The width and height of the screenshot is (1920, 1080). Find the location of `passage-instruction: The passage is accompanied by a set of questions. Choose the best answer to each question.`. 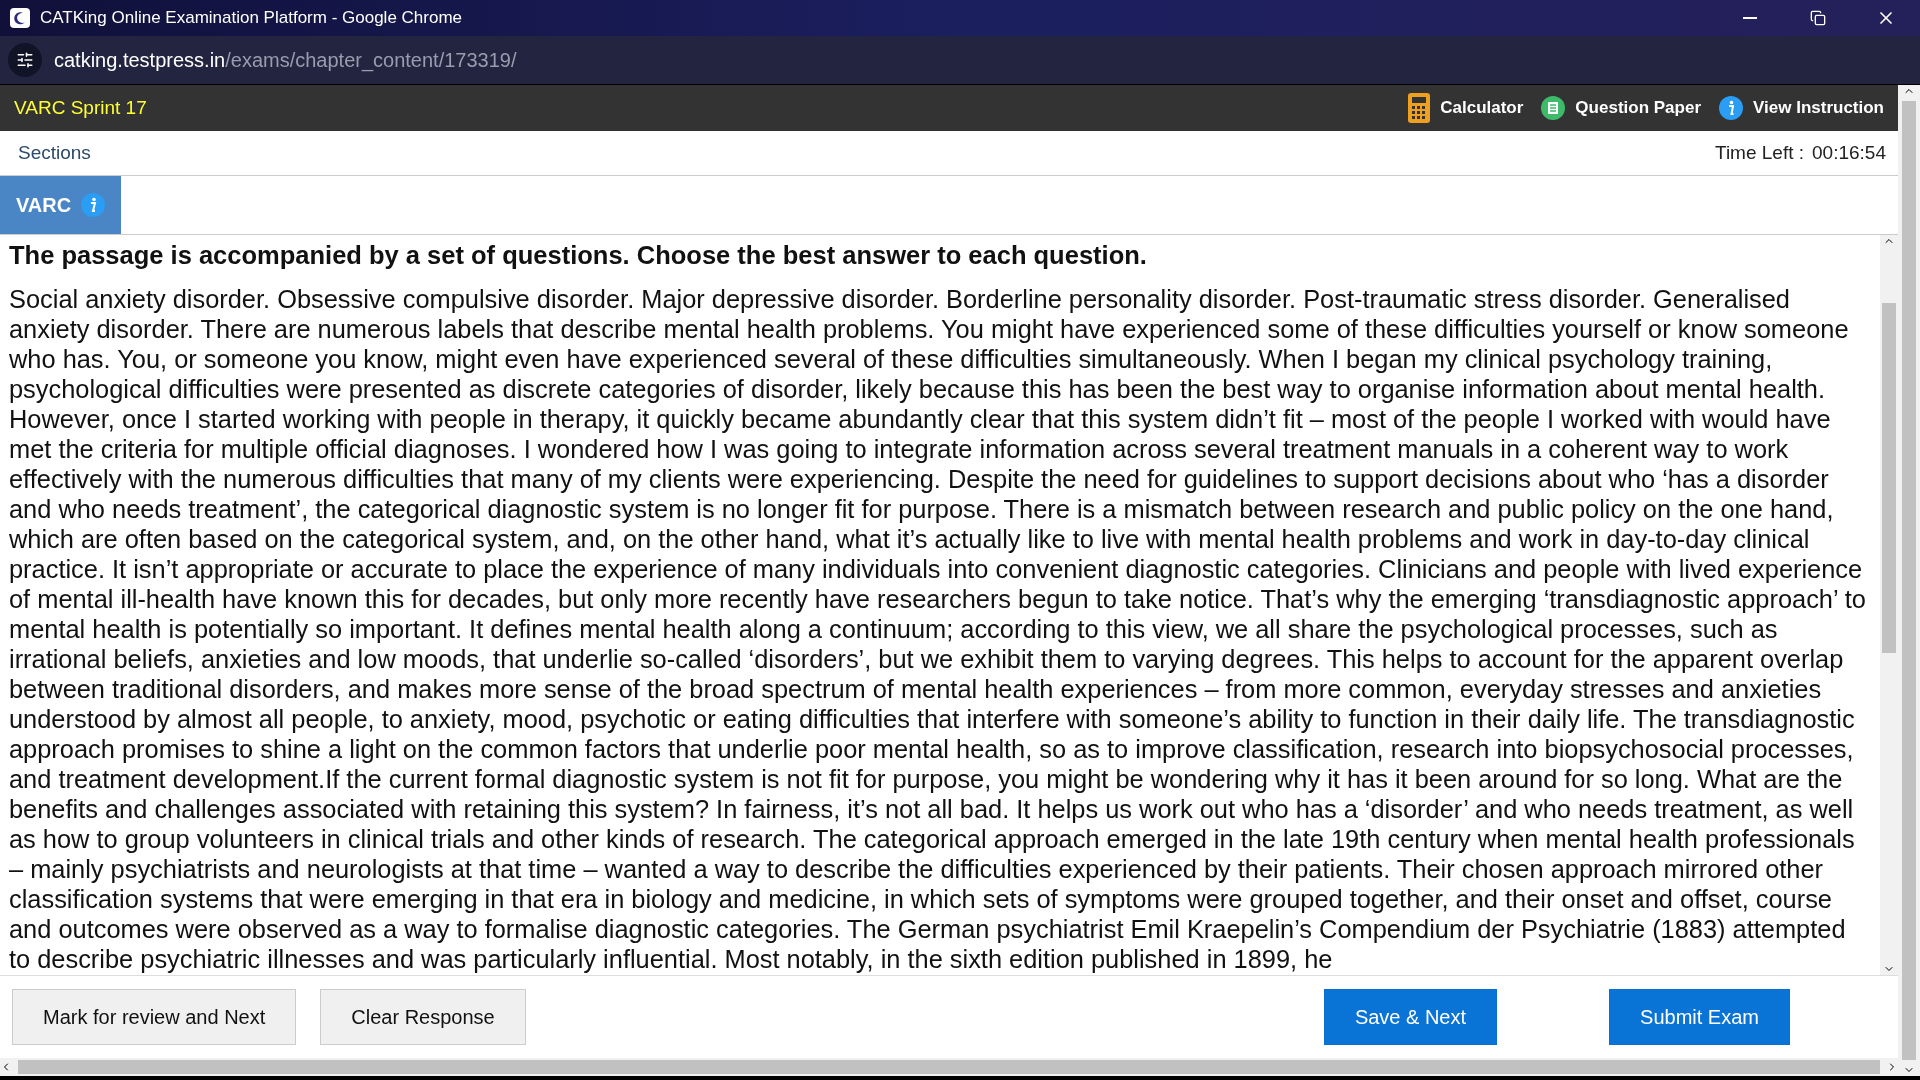

passage-instruction: The passage is accompanied by a set of questions. Choose the best answer to each question. is located at coordinates (578, 255).